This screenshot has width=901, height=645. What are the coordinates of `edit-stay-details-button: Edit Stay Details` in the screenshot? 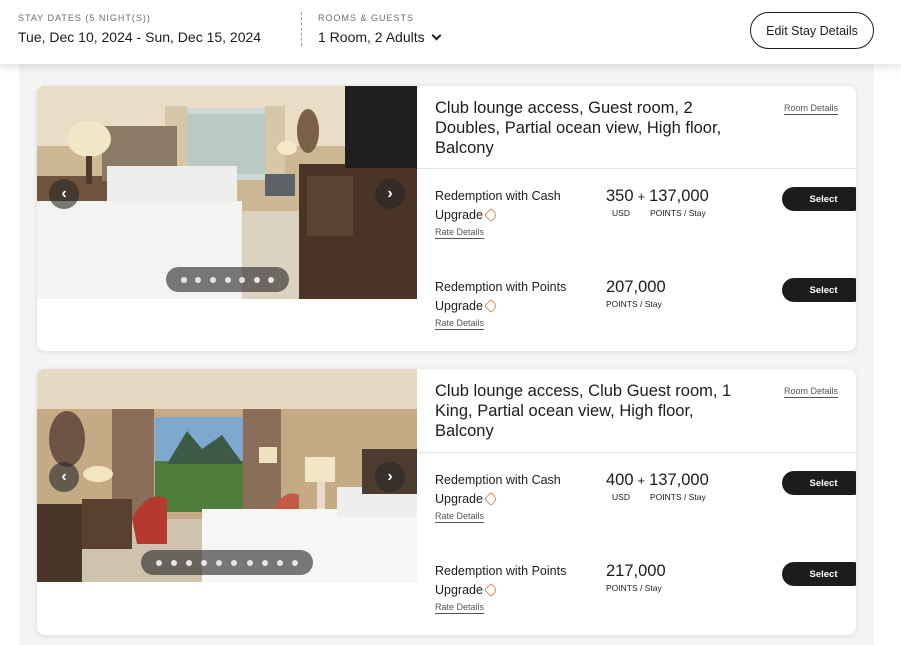 It's located at (812, 30).